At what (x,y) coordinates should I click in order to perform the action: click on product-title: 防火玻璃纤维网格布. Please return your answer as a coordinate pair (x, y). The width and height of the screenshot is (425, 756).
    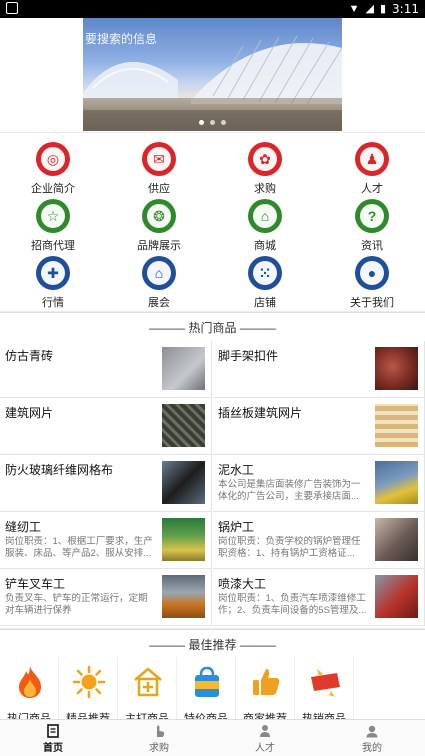
    Looking at the image, I should click on (59, 470).